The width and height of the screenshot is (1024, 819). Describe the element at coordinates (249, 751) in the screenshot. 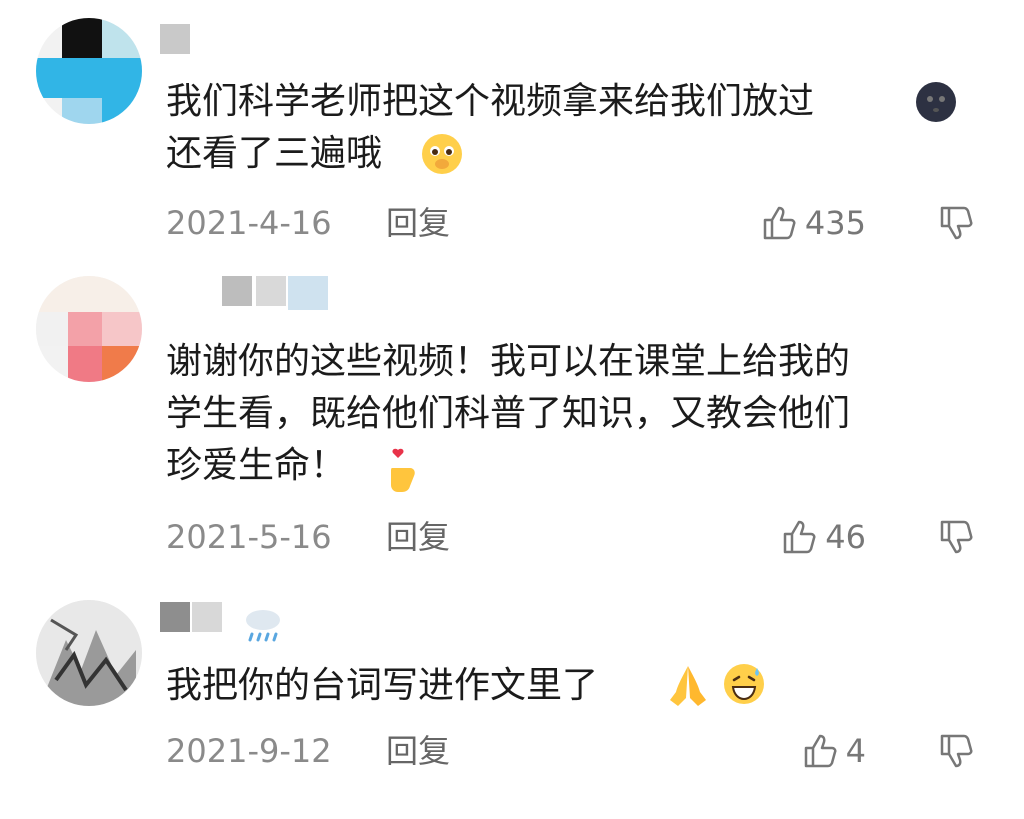

I see `comment-date: 2021-9-12` at that location.